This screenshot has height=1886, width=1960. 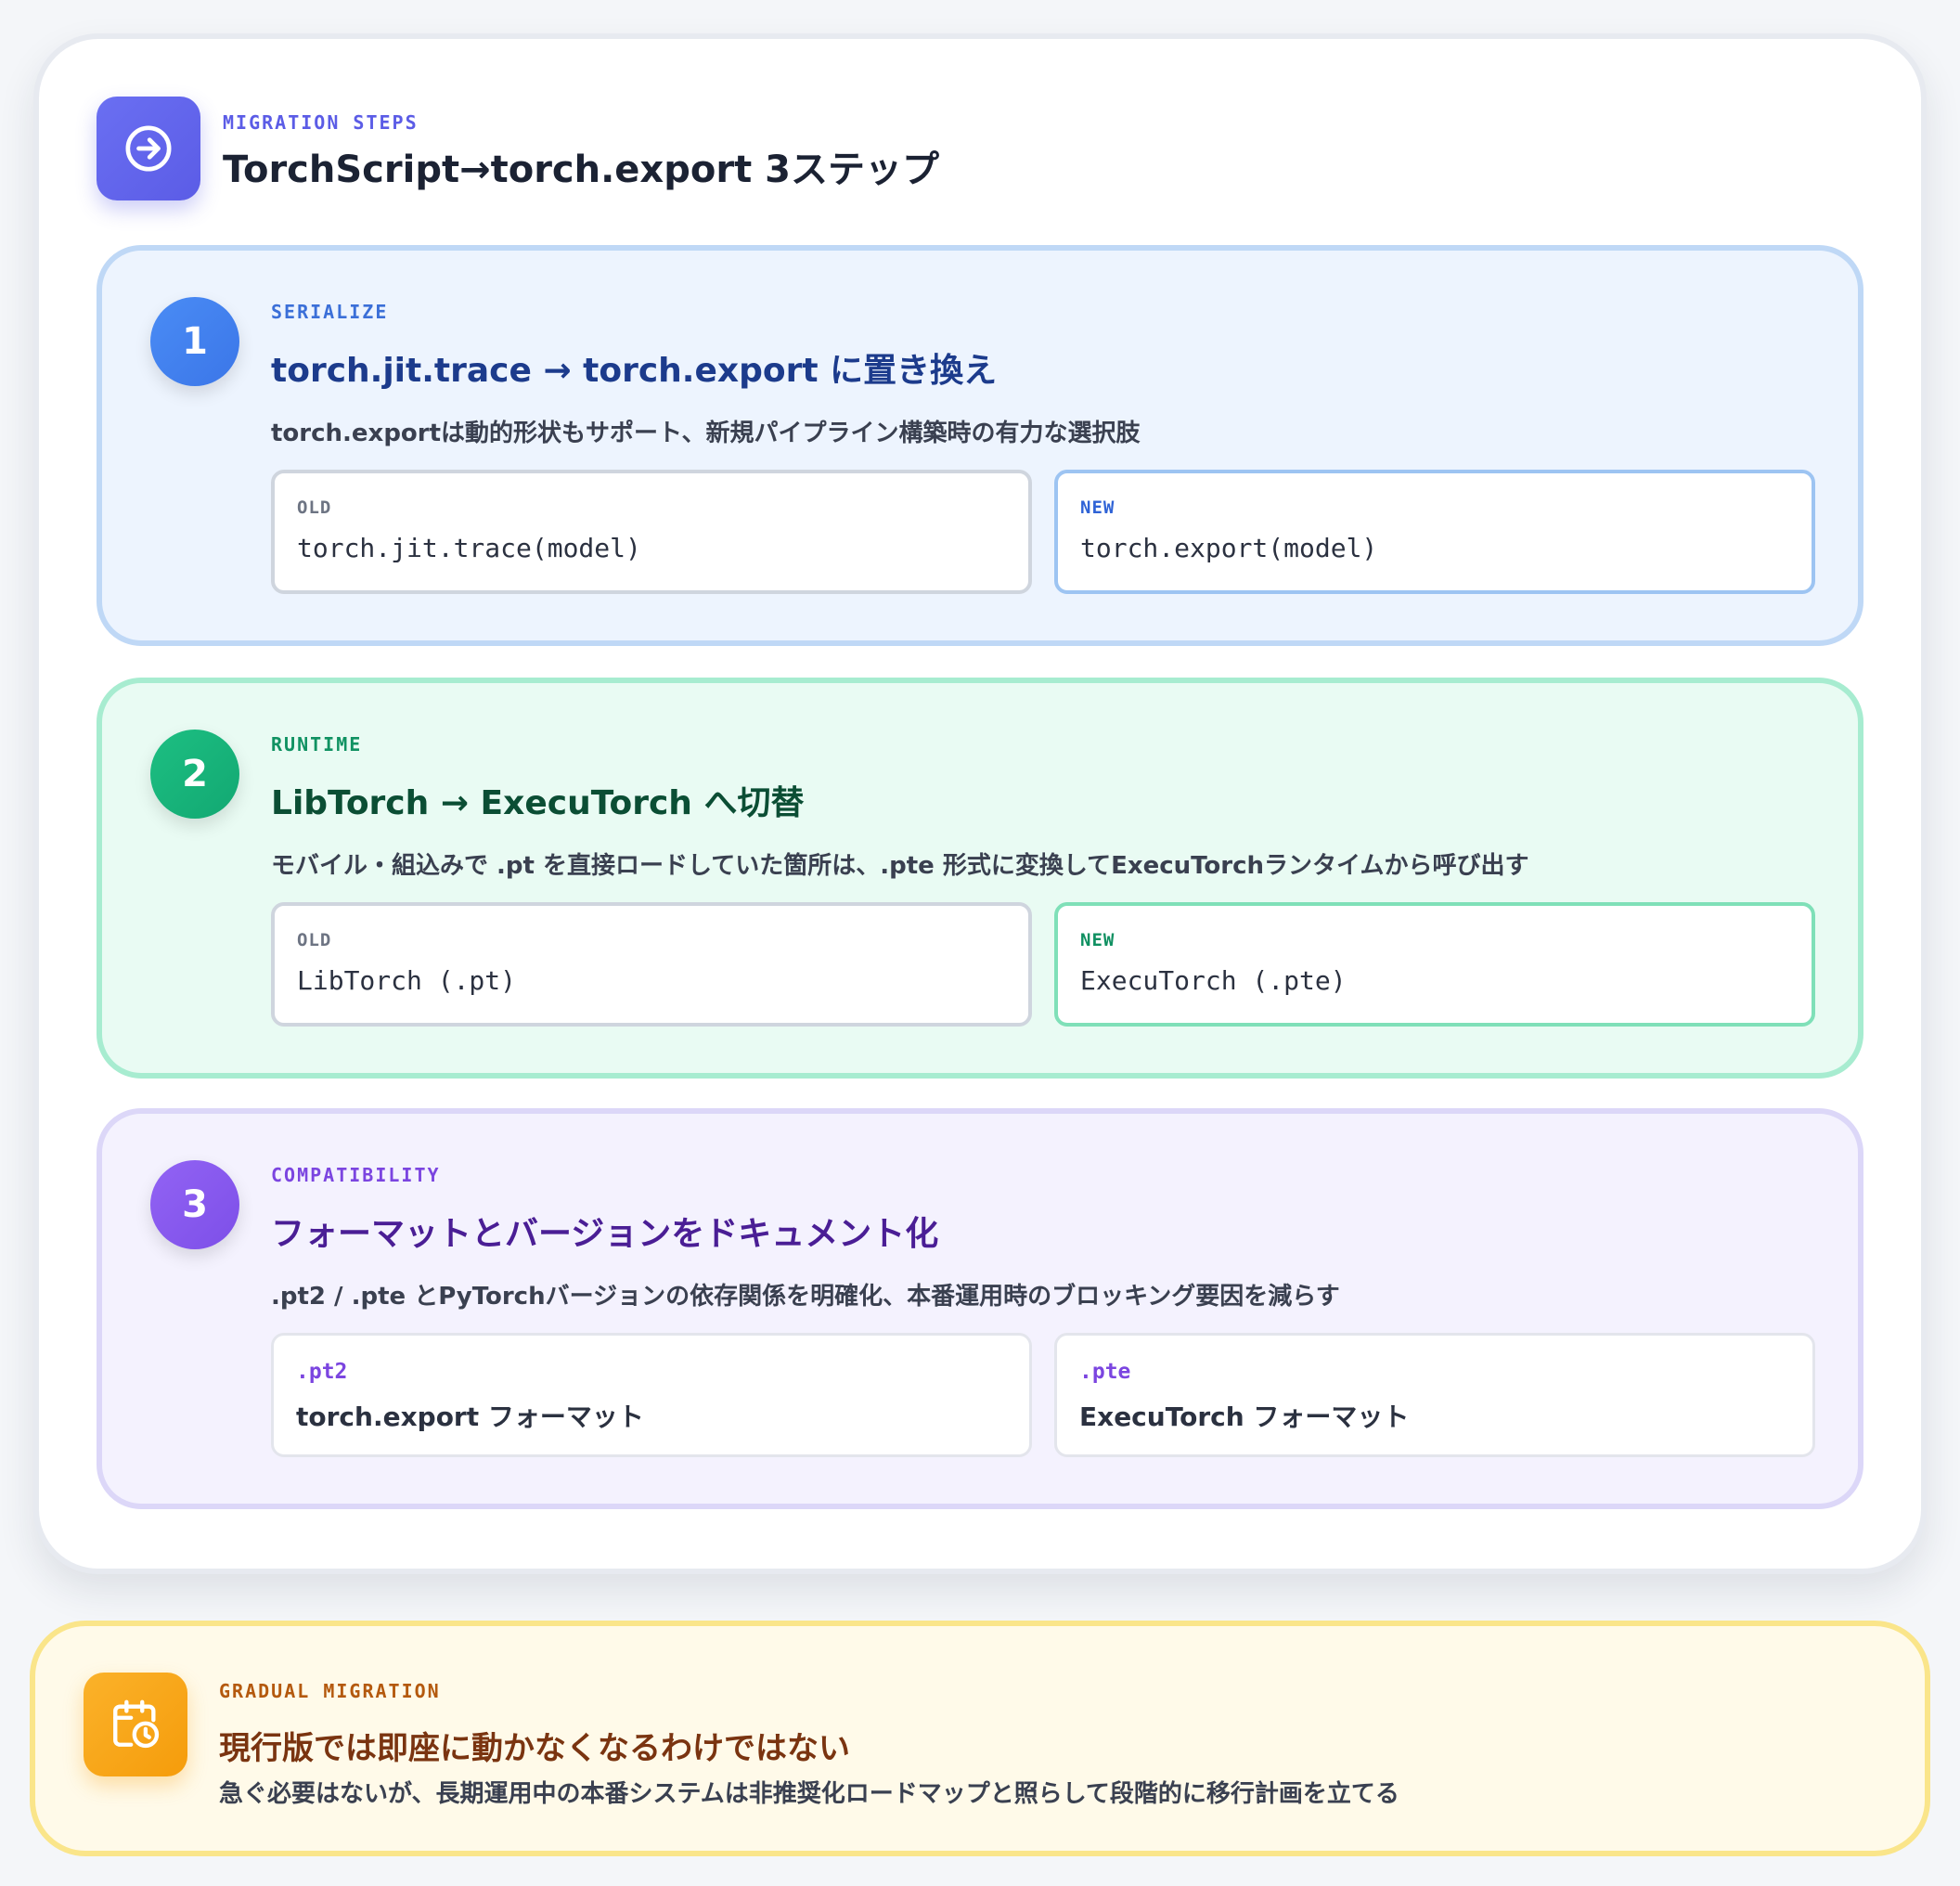 I want to click on callout-title: 現行版では即座に動かなくなるわけではない, so click(x=534, y=1749).